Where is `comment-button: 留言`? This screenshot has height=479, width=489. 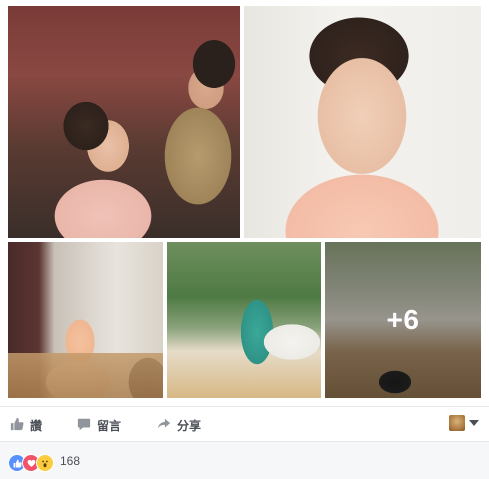 comment-button: 留言 is located at coordinates (99, 425).